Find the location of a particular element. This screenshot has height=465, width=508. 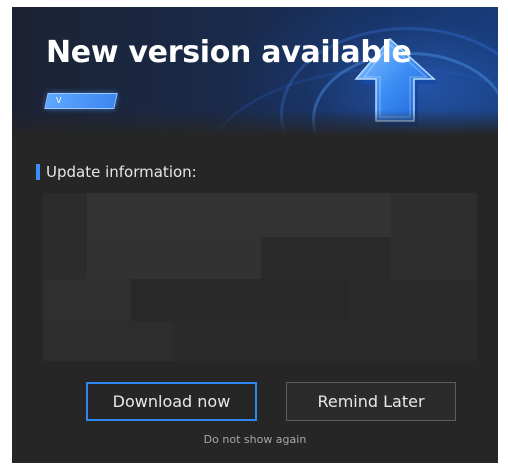

version-badge-label: V is located at coordinates (59, 100).